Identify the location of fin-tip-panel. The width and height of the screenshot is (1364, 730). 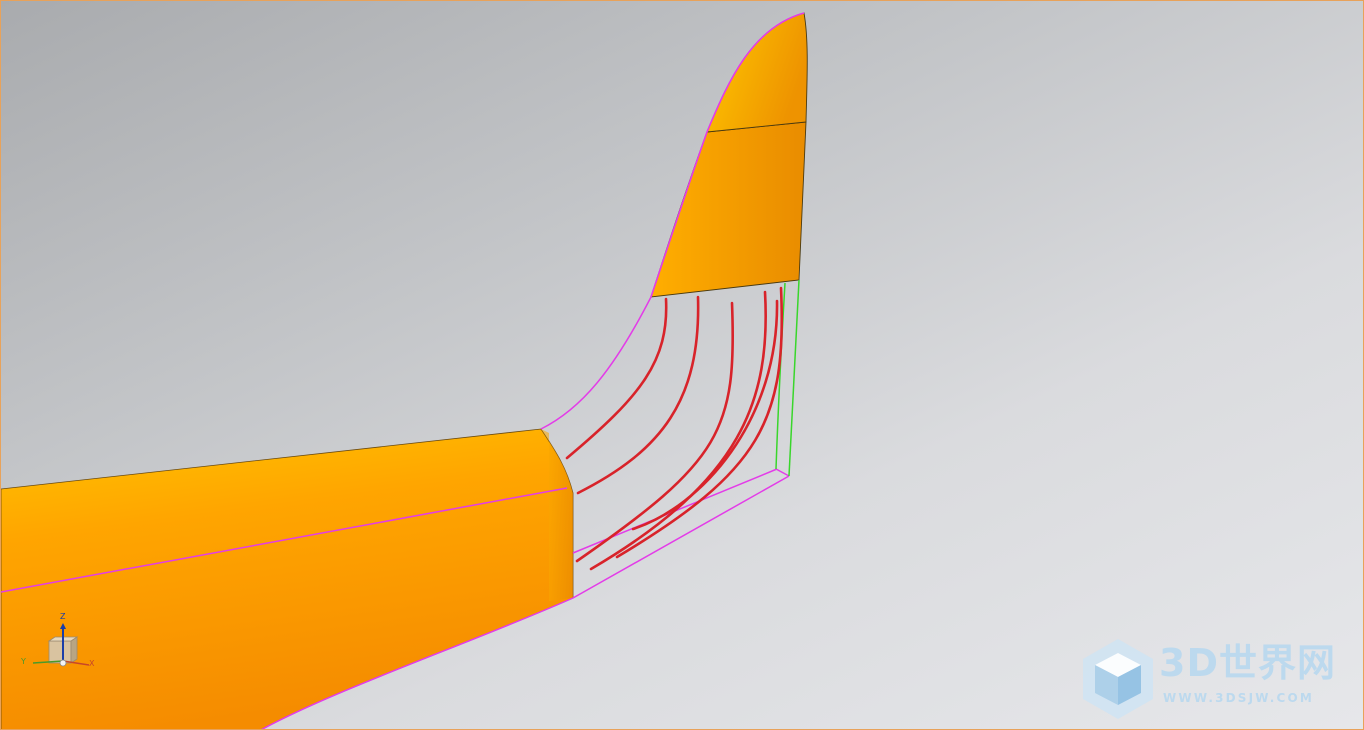
(757, 72).